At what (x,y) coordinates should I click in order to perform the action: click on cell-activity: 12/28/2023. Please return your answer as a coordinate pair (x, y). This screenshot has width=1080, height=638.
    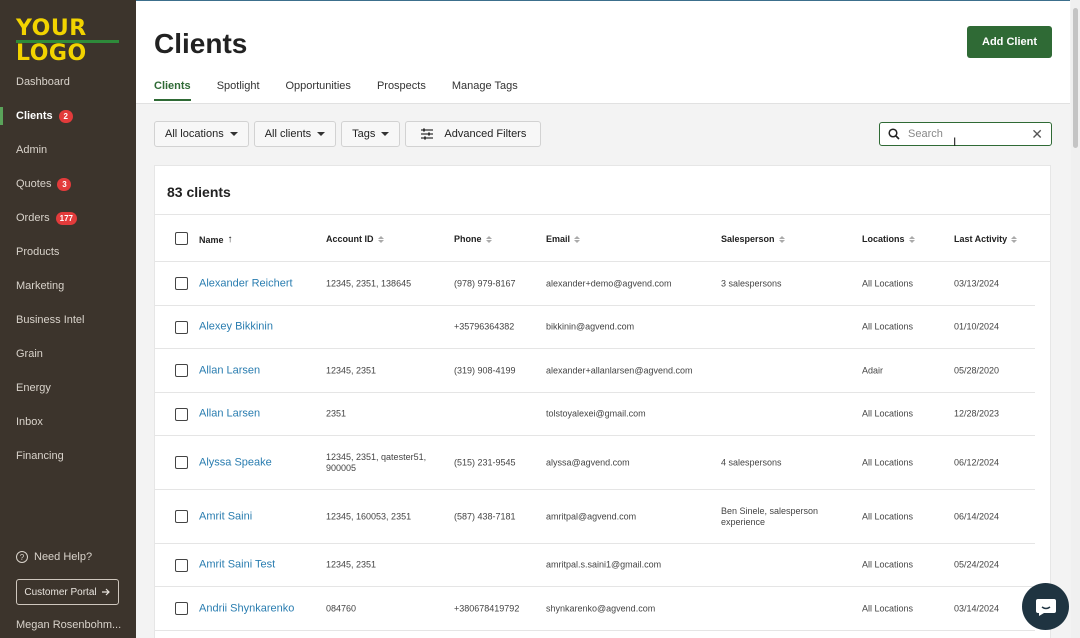
    Looking at the image, I should click on (977, 413).